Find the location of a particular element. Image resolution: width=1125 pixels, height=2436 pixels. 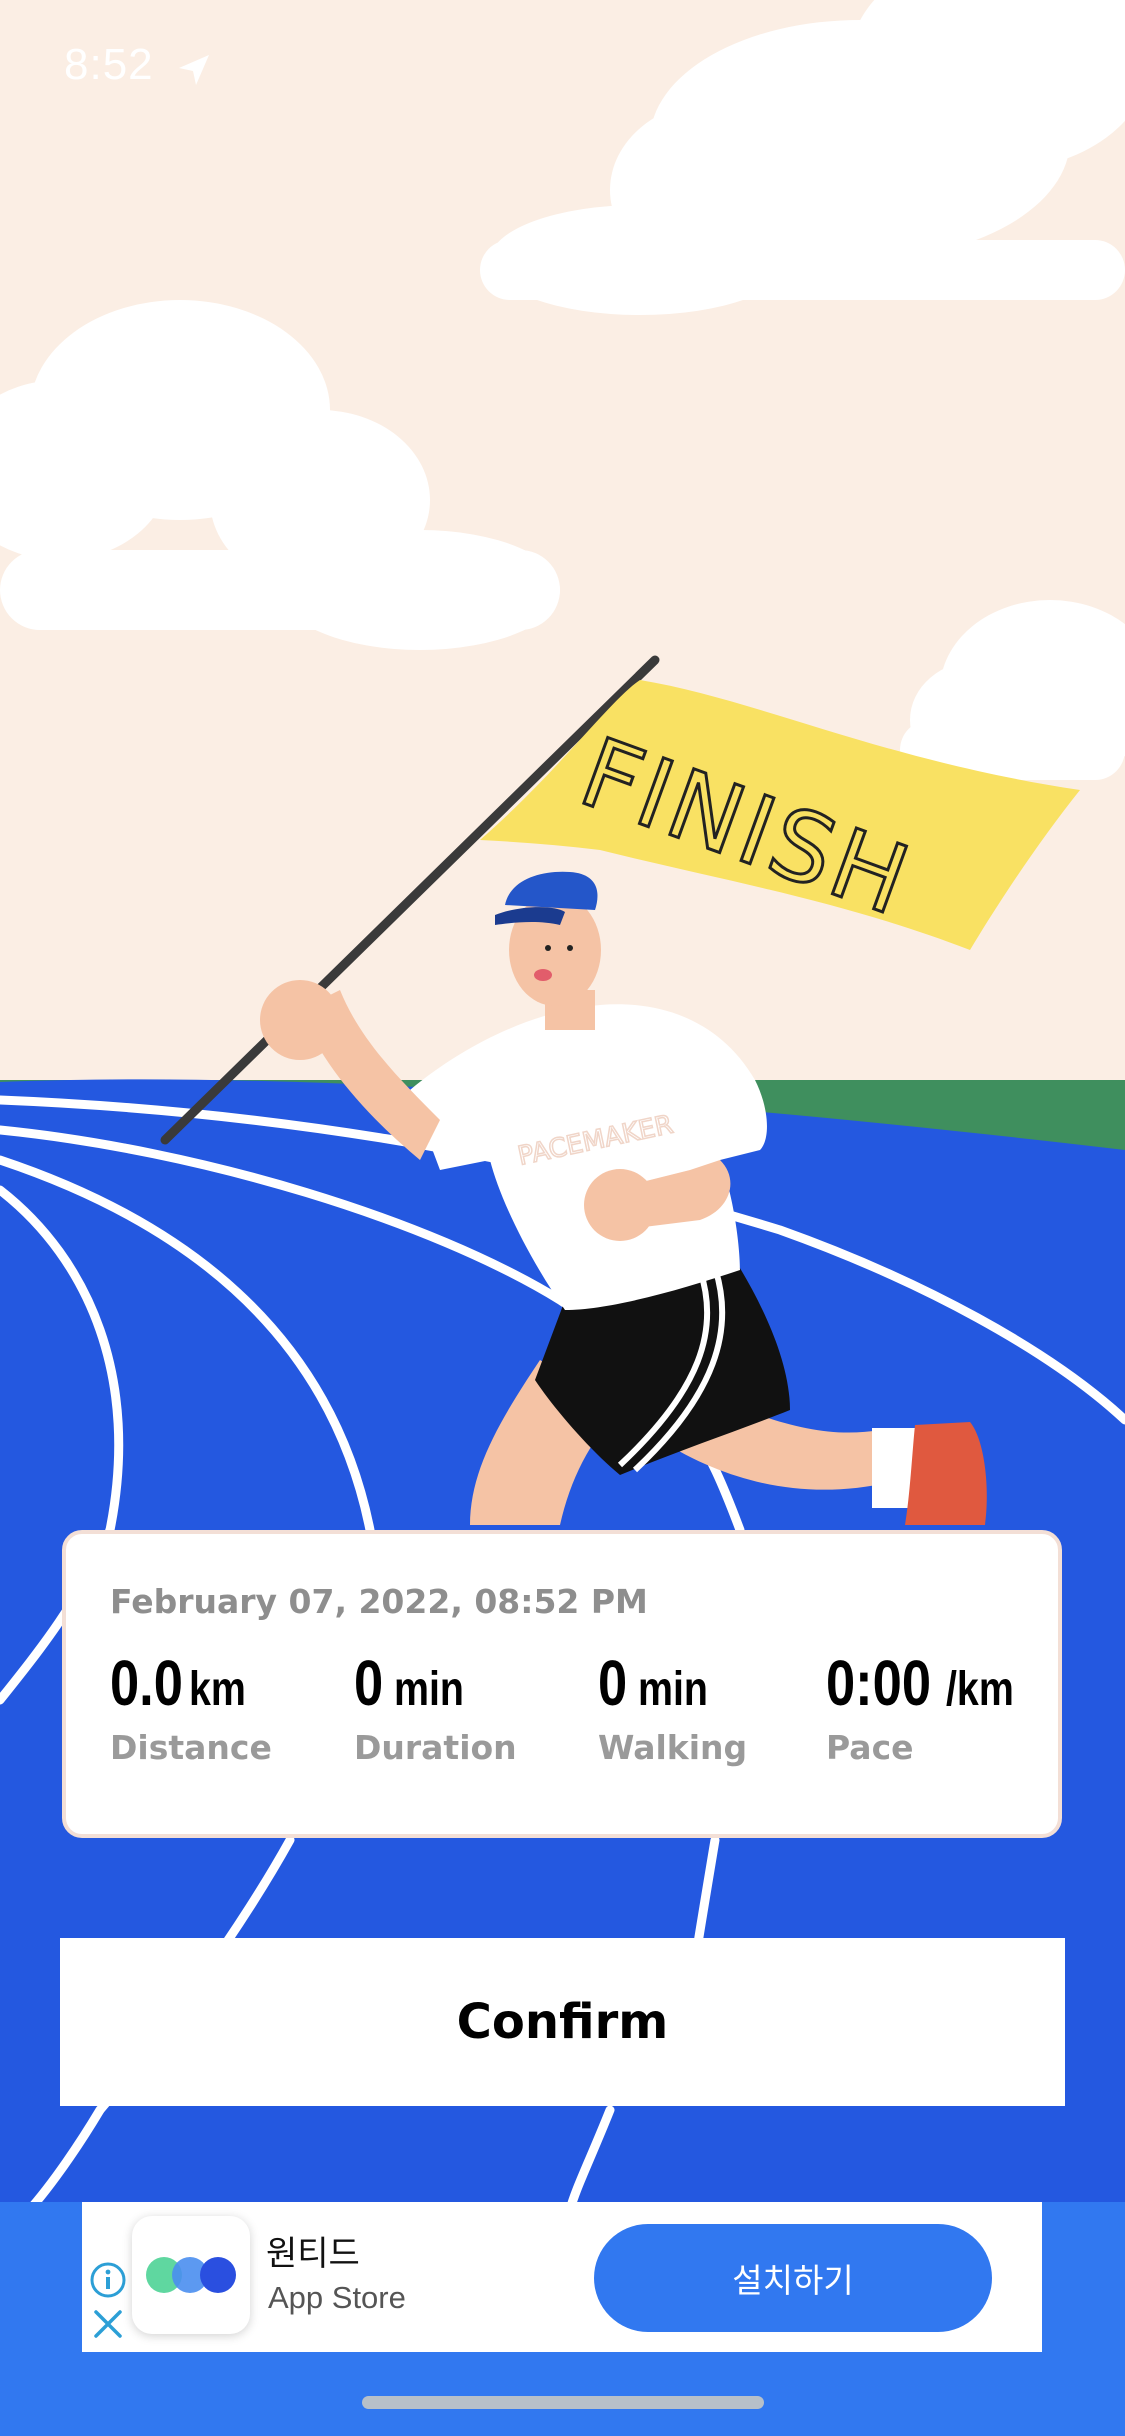

location-arrow-icon is located at coordinates (194, 70).